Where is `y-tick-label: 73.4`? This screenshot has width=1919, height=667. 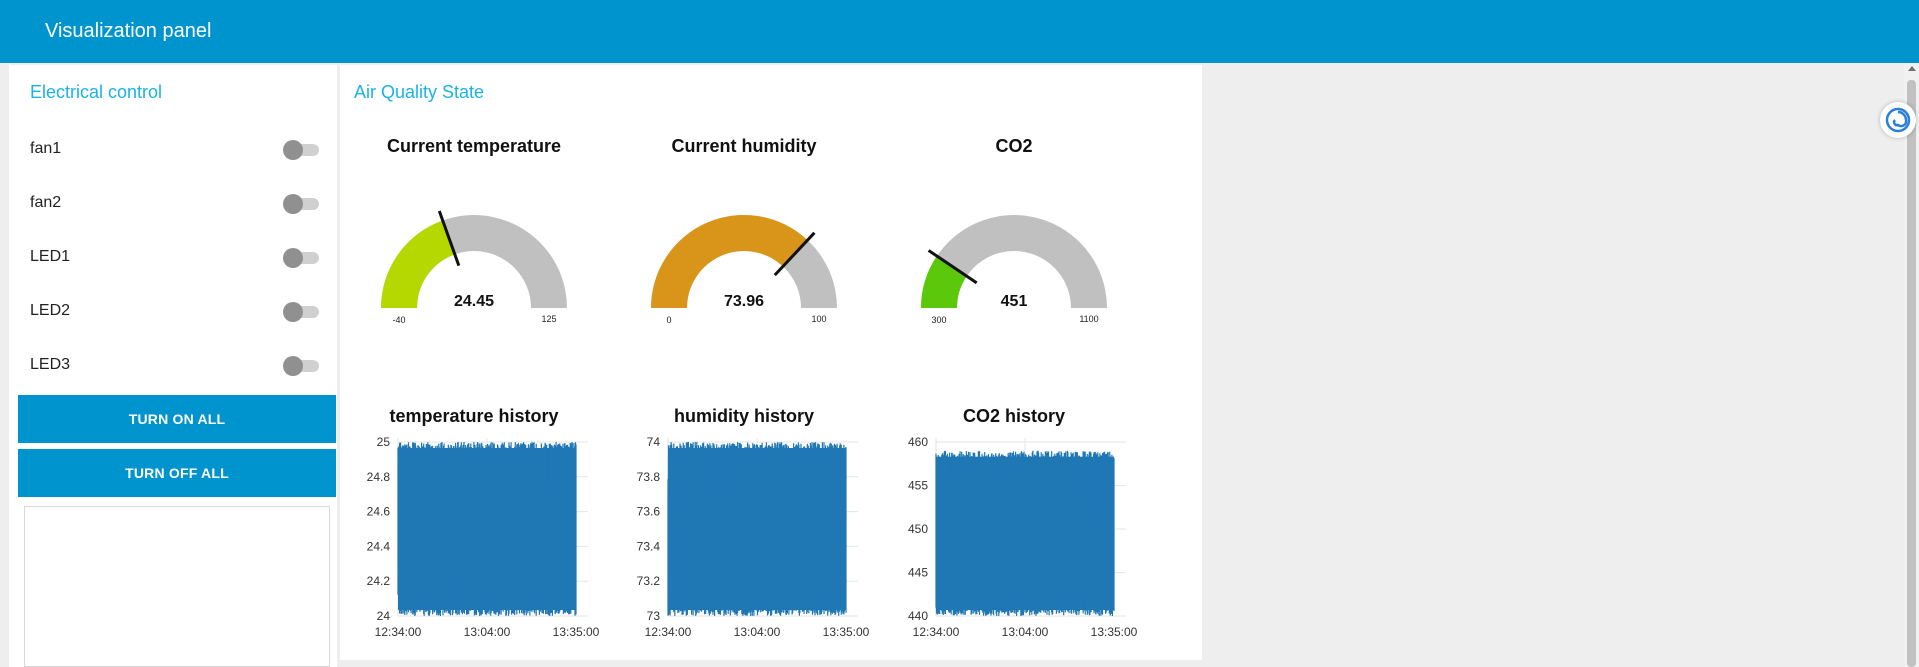
y-tick-label: 73.4 is located at coordinates (649, 546).